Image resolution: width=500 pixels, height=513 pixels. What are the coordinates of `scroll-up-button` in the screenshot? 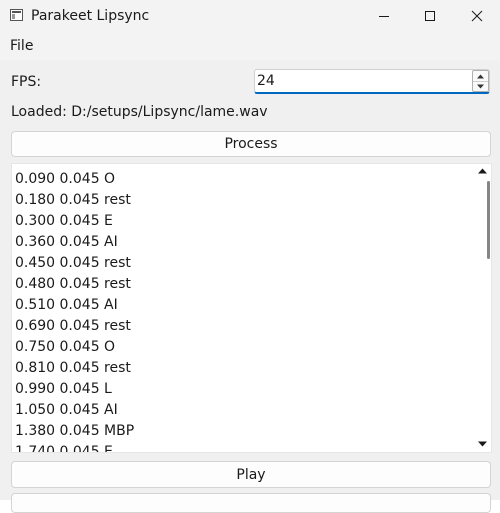 It's located at (482, 171).